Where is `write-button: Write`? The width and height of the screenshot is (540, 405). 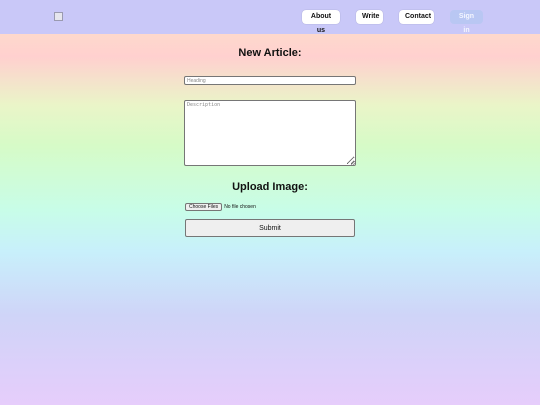
write-button: Write is located at coordinates (369, 17).